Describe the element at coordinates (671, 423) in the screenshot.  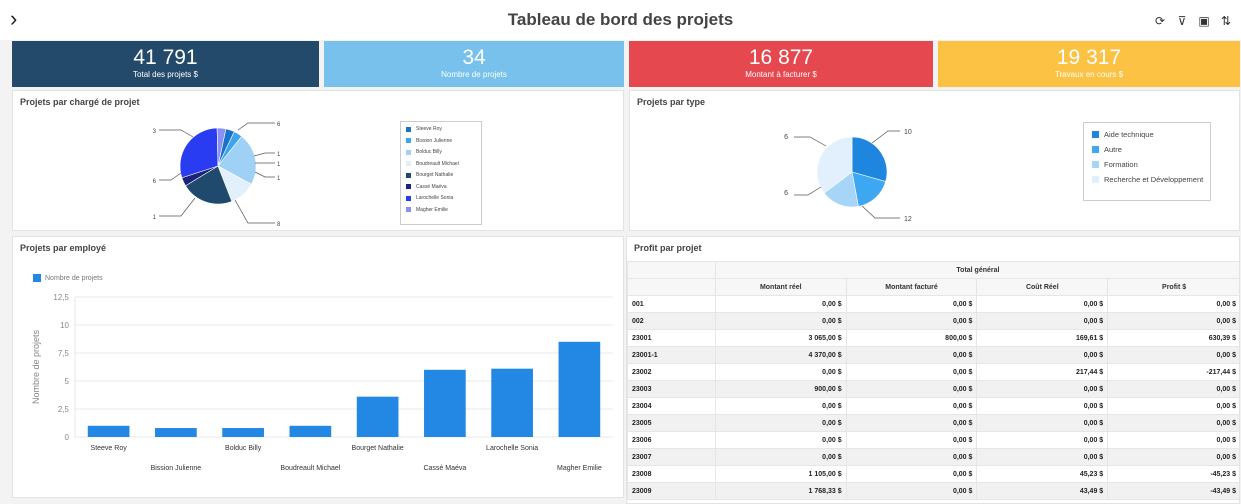
I see `row-header-cell: 23005` at that location.